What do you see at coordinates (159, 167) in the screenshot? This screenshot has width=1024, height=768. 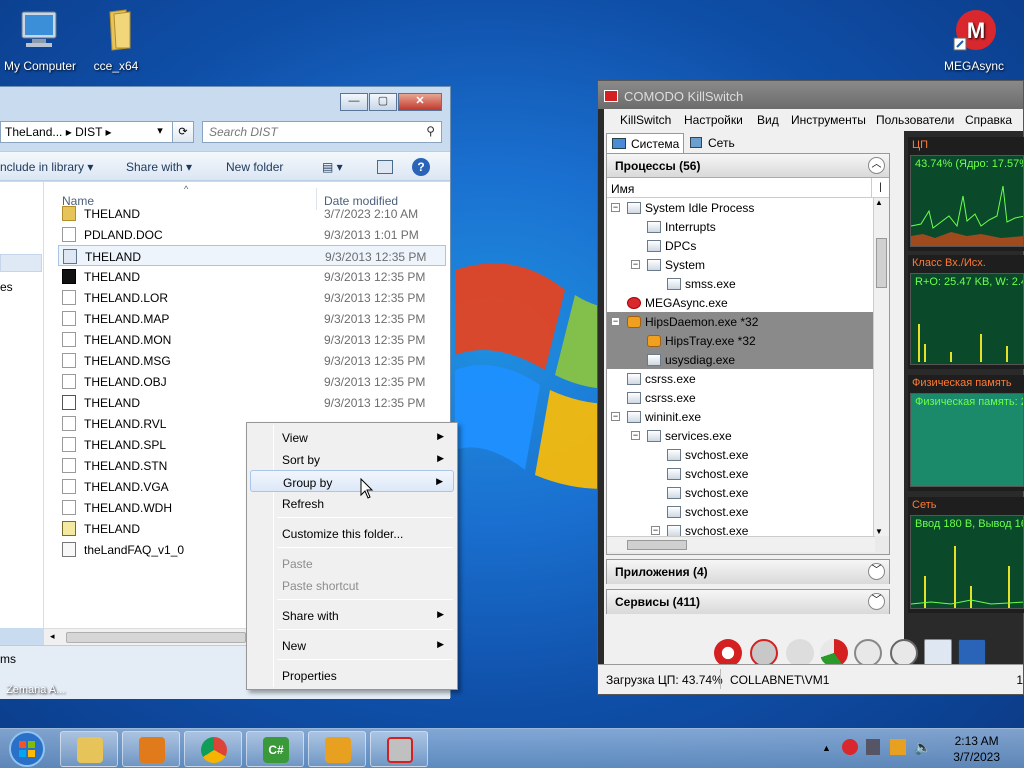 I see `share-with-button: Share with ▾` at bounding box center [159, 167].